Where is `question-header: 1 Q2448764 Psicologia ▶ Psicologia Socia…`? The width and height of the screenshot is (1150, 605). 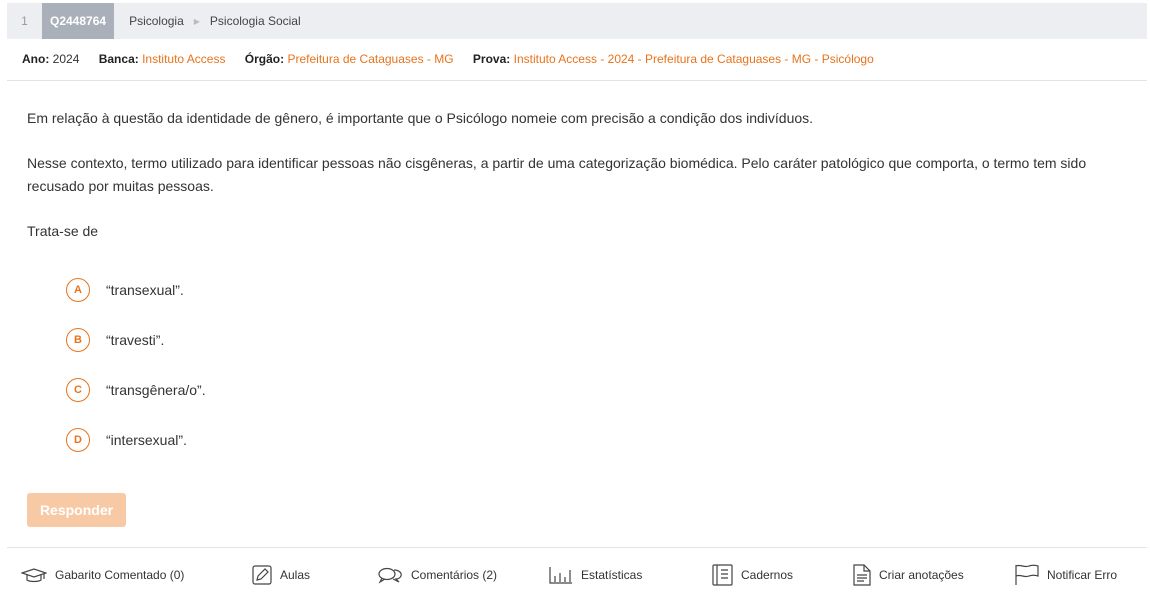
question-header: 1 Q2448764 Psicologia ▶ Psicologia Socia… is located at coordinates (577, 21).